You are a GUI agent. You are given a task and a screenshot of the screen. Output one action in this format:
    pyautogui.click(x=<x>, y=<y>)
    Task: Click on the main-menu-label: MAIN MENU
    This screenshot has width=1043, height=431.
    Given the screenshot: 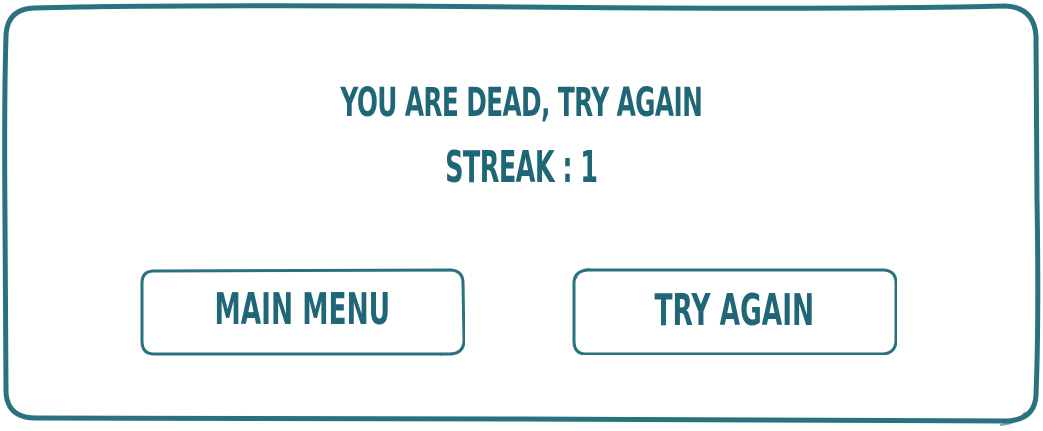 What is the action you would take?
    pyautogui.click(x=302, y=309)
    